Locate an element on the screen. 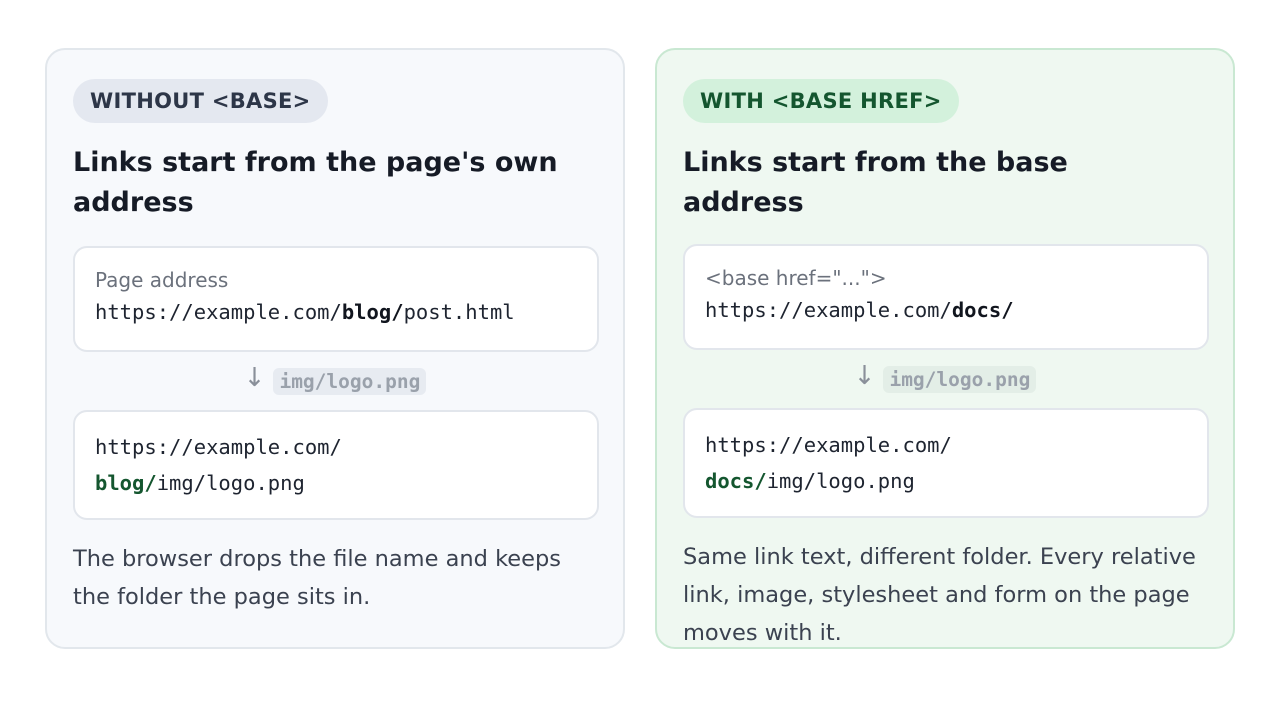 The image size is (1280, 702). with-base-heading: Links start from the base address is located at coordinates (875, 182).